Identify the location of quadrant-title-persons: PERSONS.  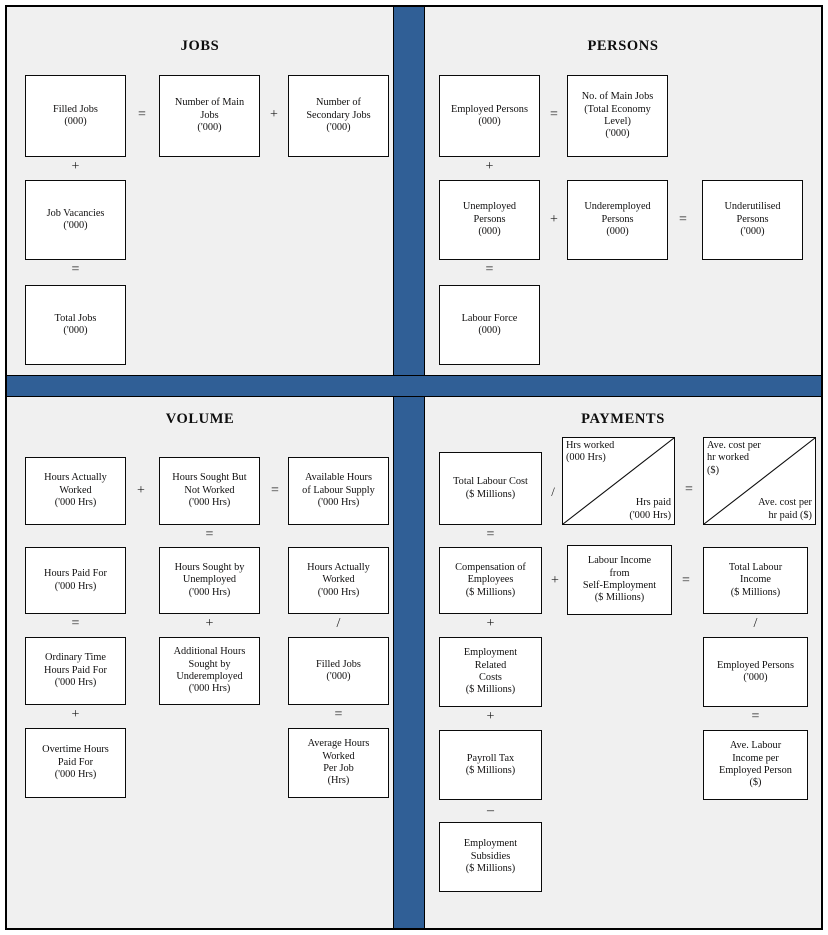
(623, 46).